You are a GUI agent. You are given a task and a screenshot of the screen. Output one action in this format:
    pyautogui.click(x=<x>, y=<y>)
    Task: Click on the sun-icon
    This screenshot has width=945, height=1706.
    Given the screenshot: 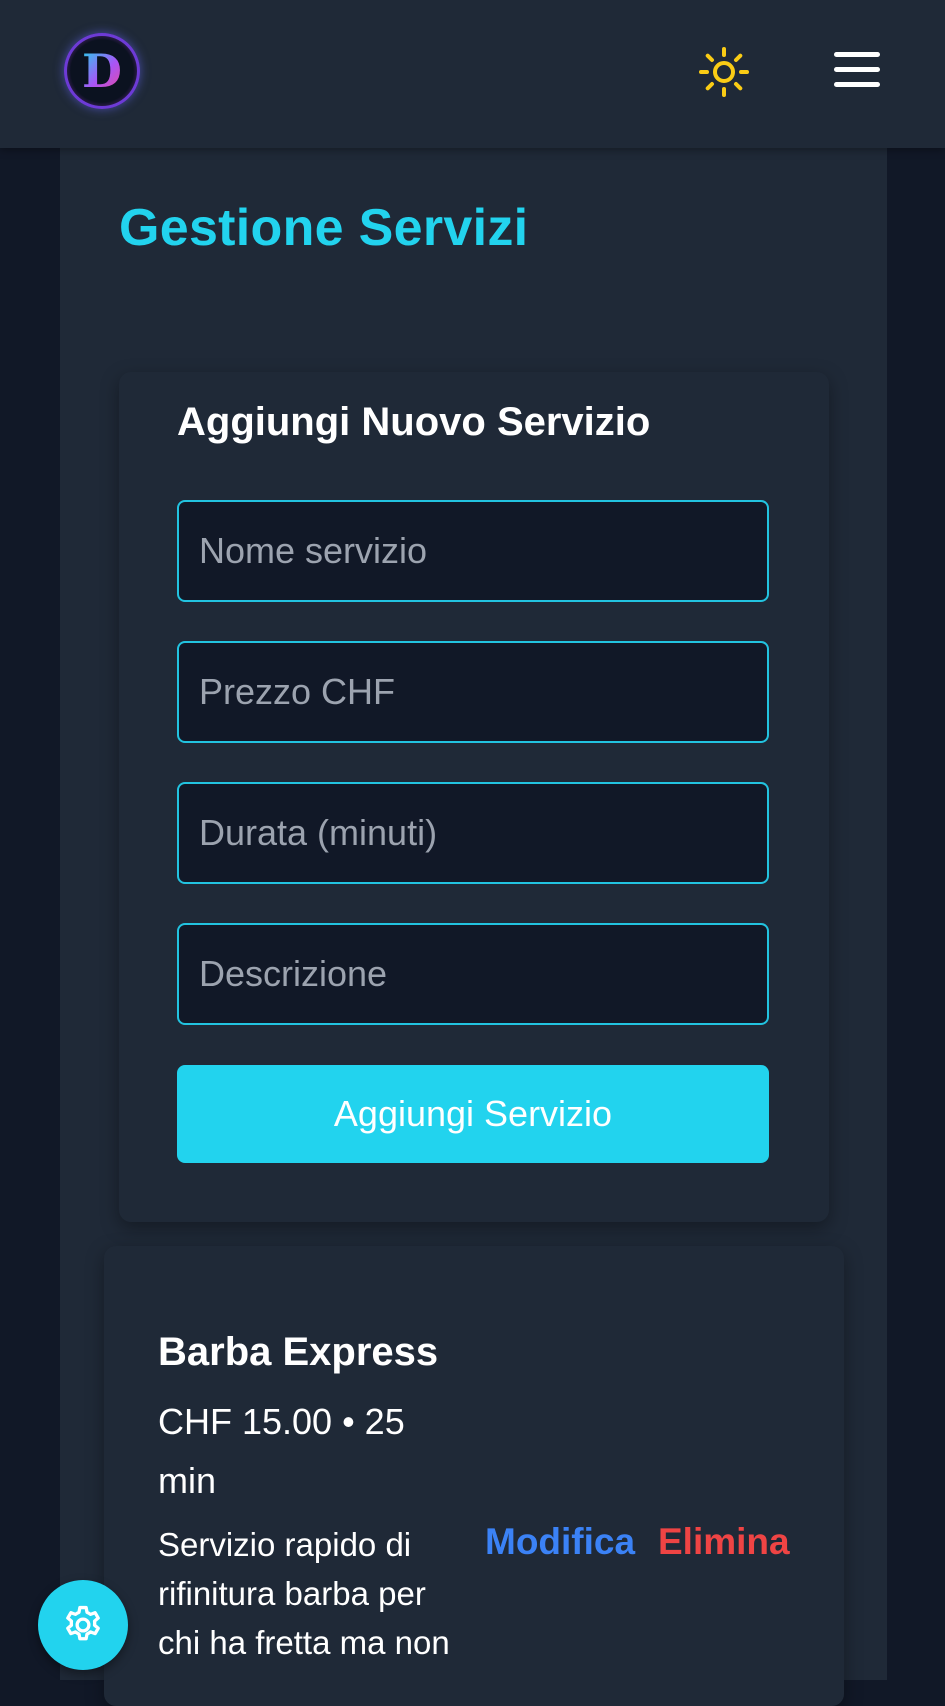 What is the action you would take?
    pyautogui.click(x=724, y=72)
    